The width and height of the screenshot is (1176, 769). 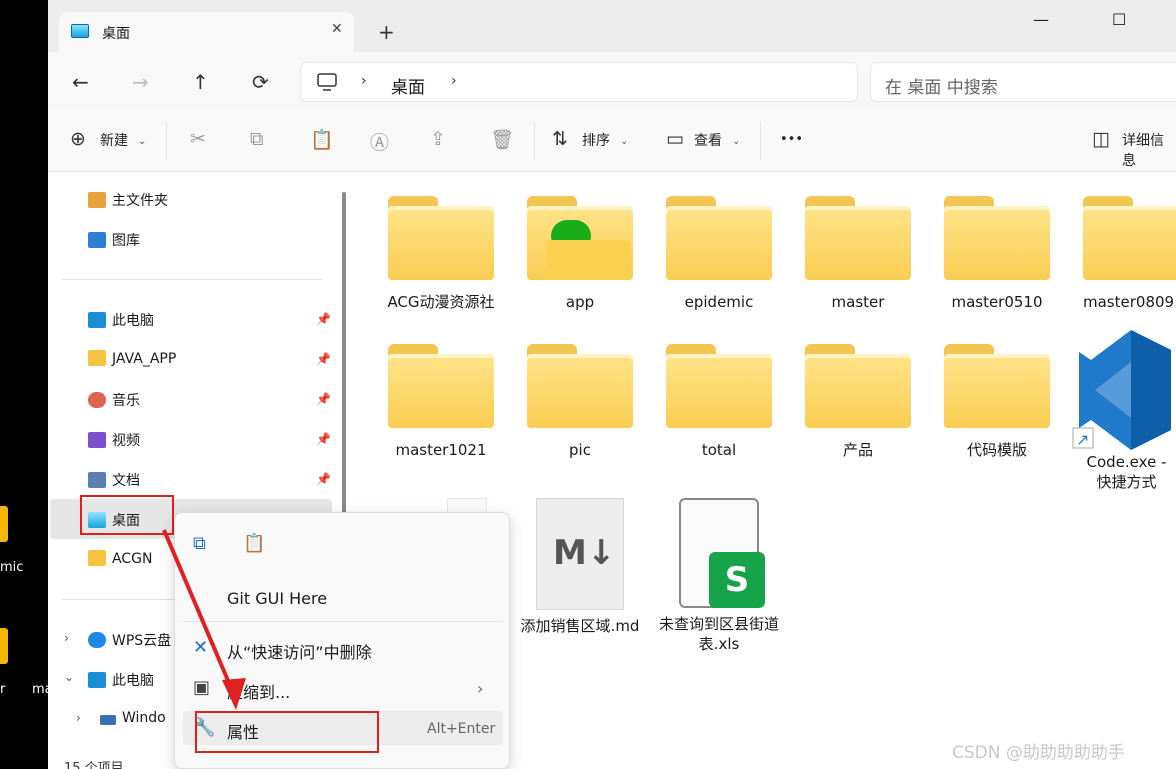 What do you see at coordinates (114, 140) in the screenshot?
I see `new-button: 新建` at bounding box center [114, 140].